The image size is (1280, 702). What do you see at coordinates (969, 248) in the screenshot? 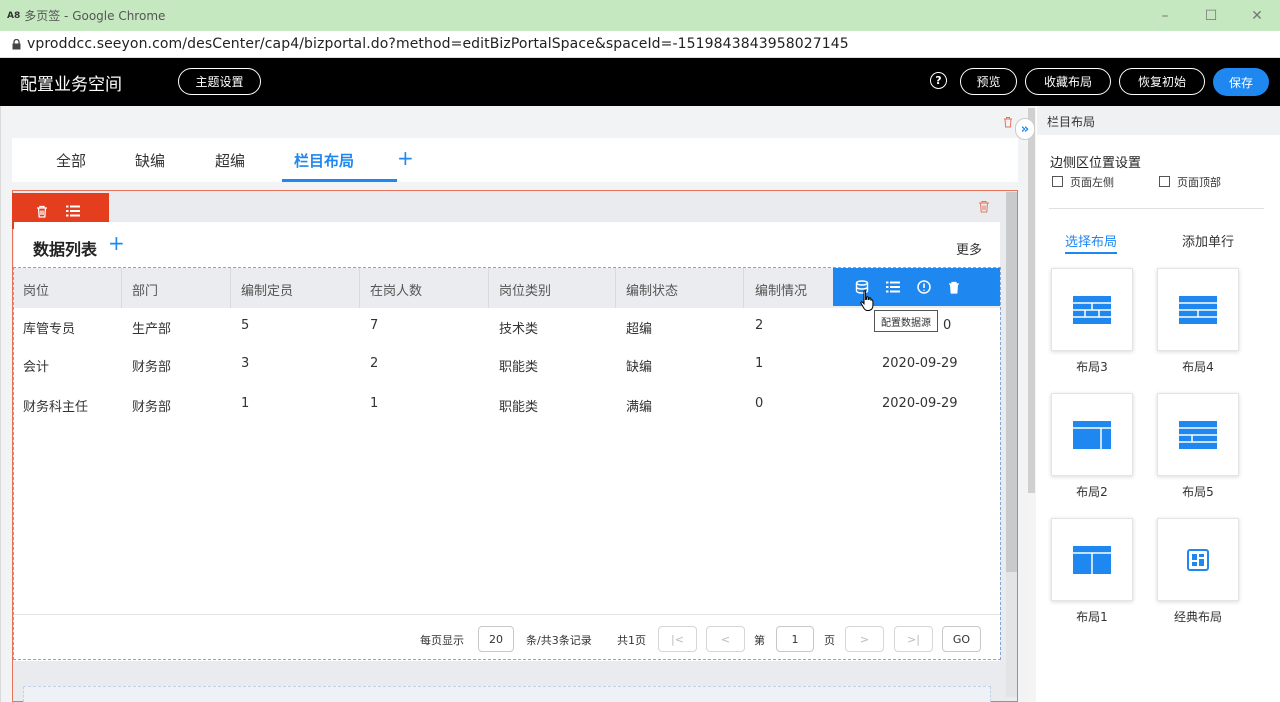
I see `more-link: 更多` at bounding box center [969, 248].